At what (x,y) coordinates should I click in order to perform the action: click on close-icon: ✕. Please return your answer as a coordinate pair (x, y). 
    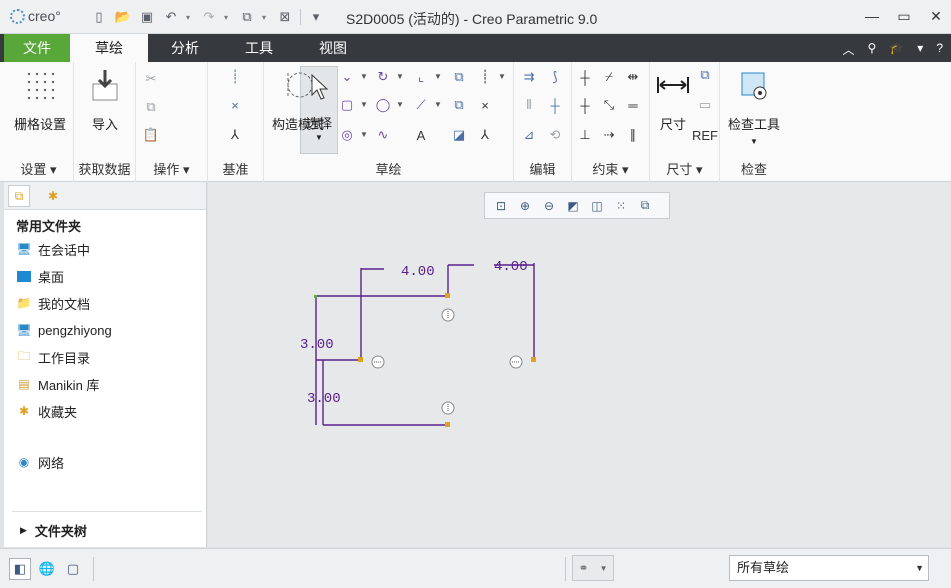
    Looking at the image, I should click on (936, 16).